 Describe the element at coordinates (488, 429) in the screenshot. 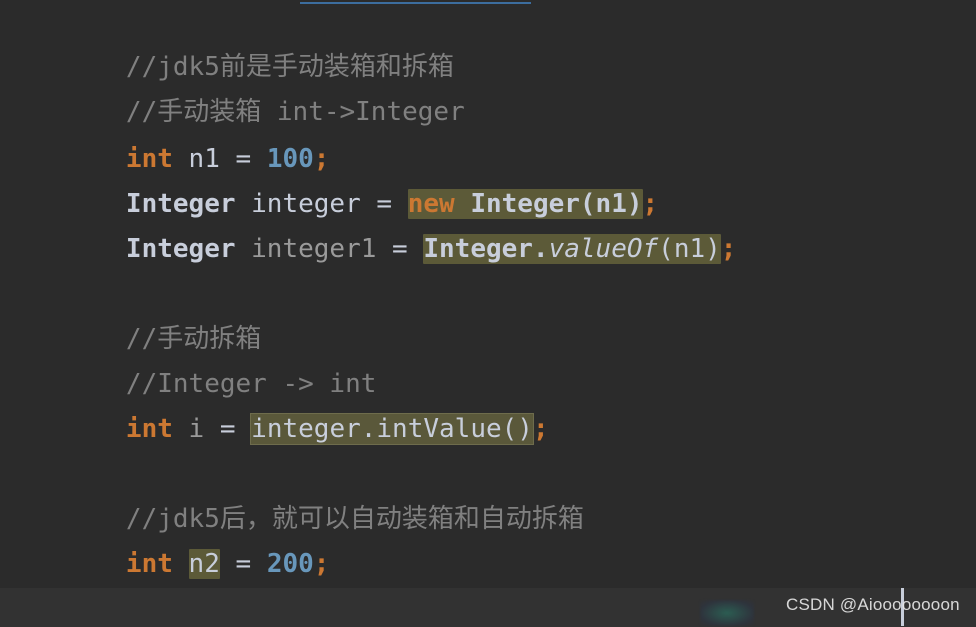

I see `code-line-10-blank` at that location.